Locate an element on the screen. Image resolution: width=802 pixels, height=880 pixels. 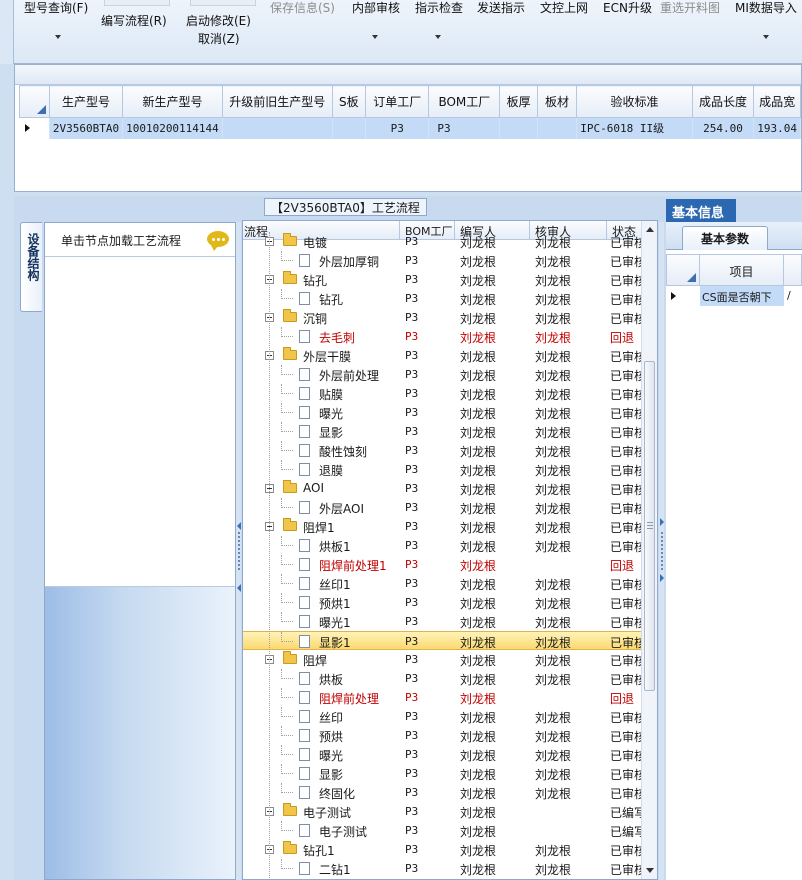
cell-length: 254.00 is located at coordinates (723, 128).